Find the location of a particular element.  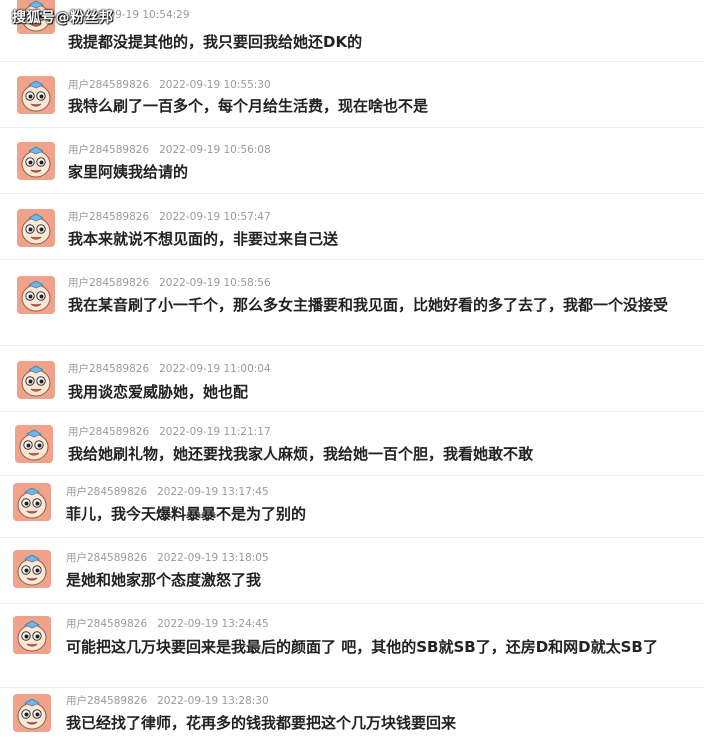

comment-time: 2022-09-19 13:28:30 is located at coordinates (213, 701).